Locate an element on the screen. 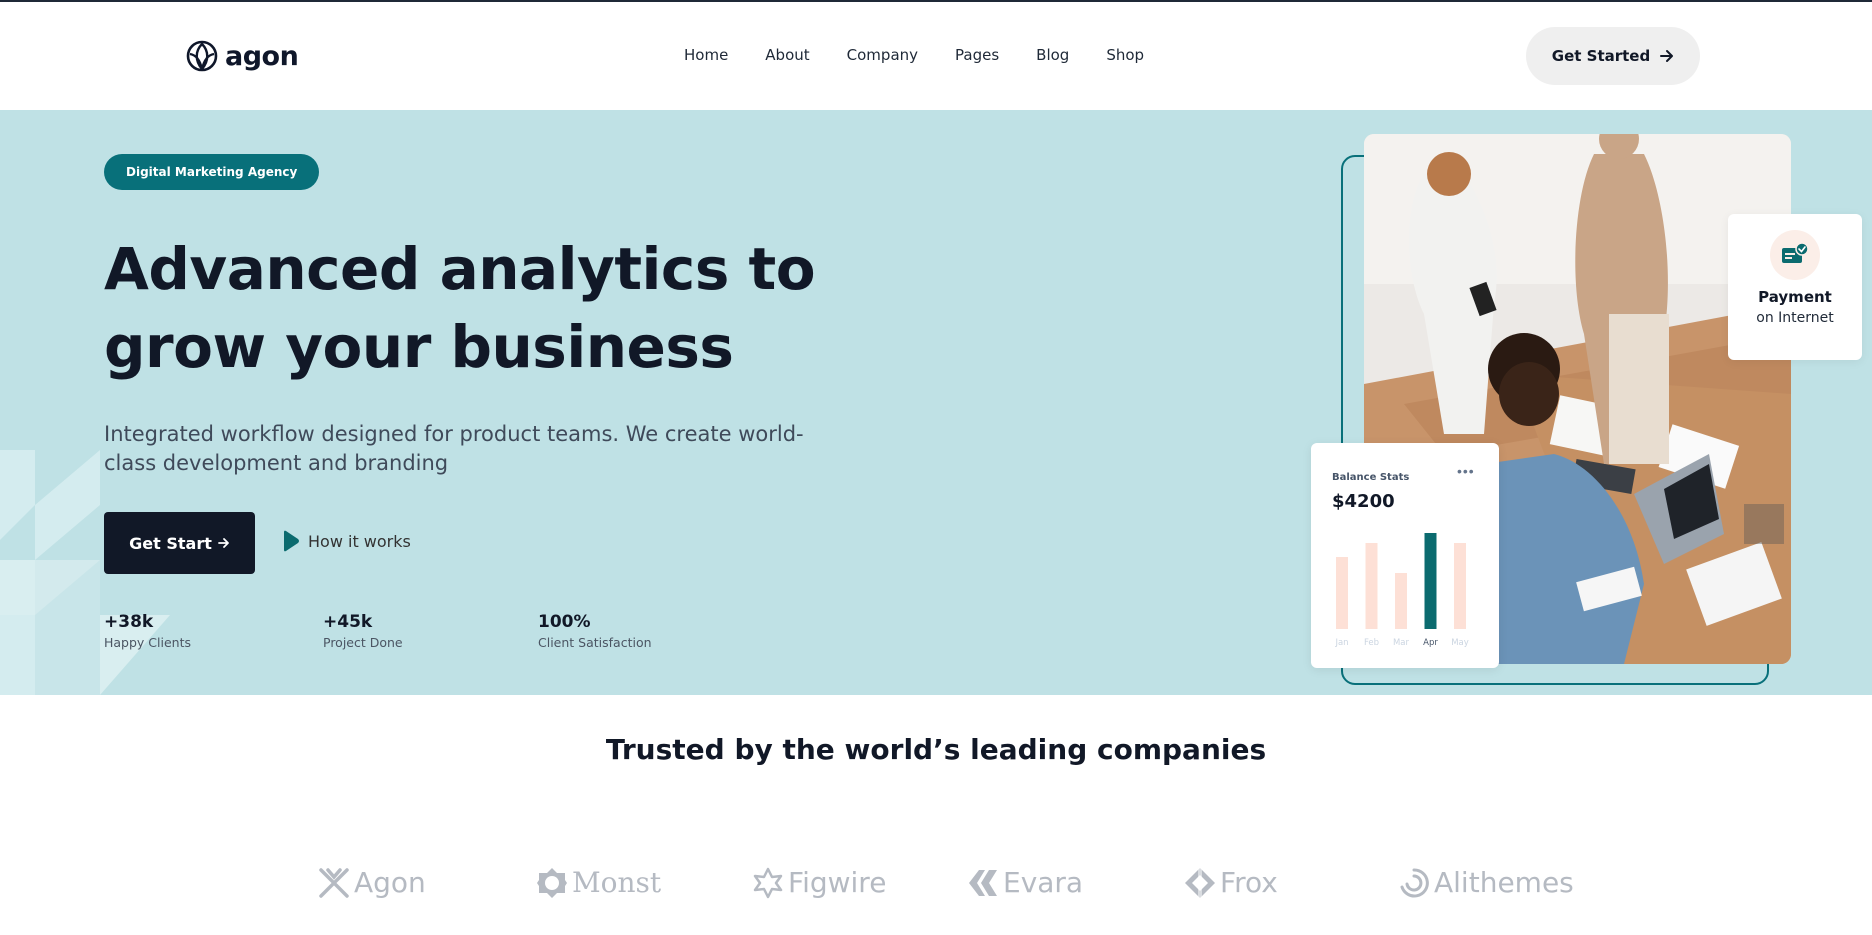 Image resolution: width=1872 pixels, height=935 pixels. category-badge: Digital Marketing Agency is located at coordinates (212, 172).